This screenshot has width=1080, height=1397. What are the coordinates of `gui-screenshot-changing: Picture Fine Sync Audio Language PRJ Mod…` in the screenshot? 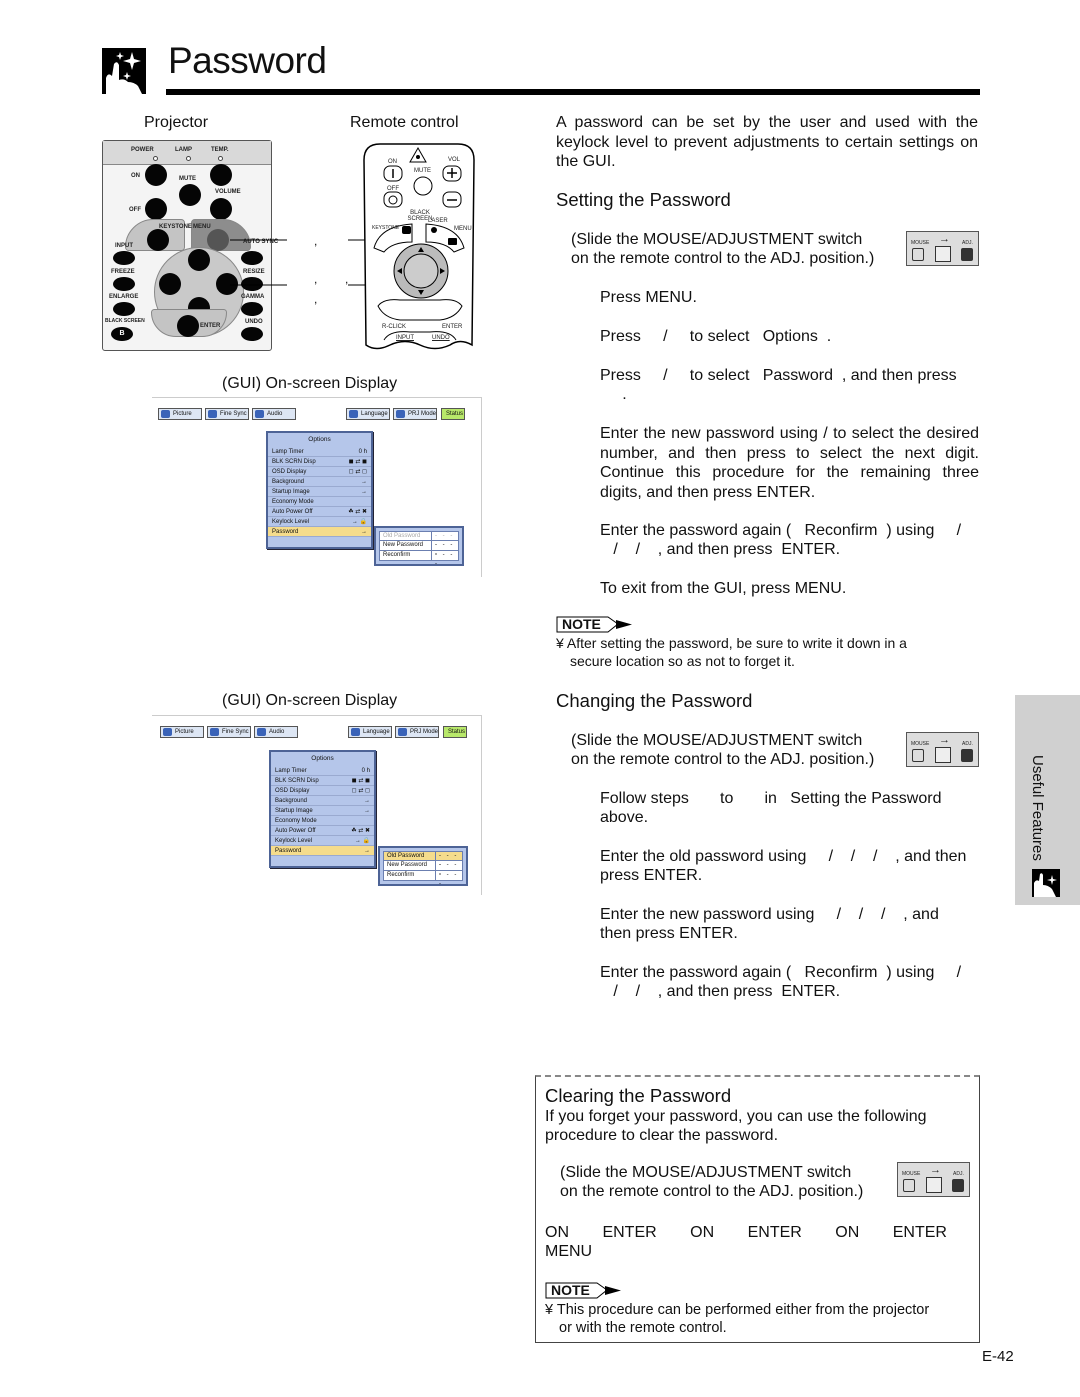 It's located at (317, 805).